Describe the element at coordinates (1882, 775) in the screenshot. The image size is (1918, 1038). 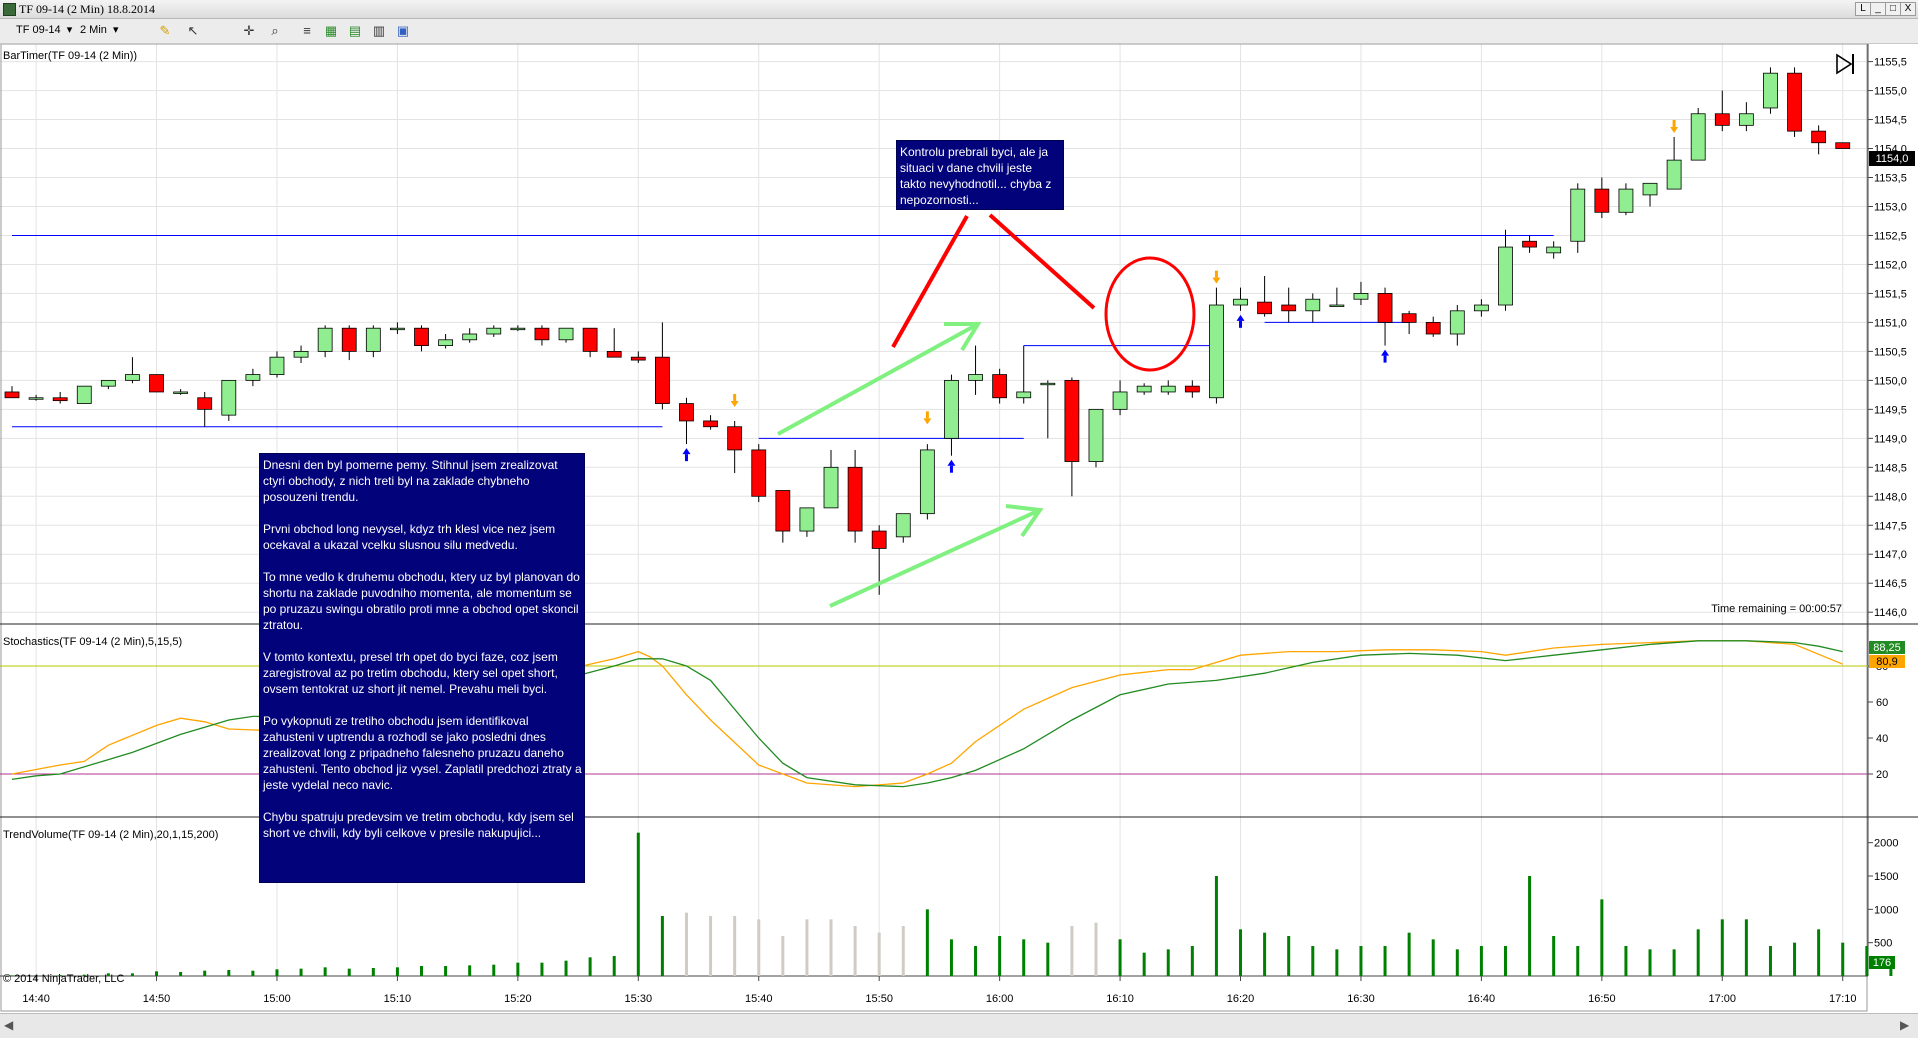
I see `y-tick-label: 20` at that location.